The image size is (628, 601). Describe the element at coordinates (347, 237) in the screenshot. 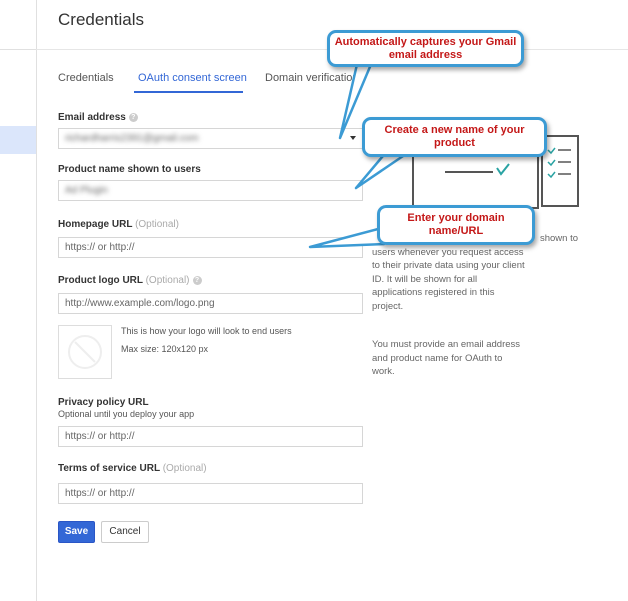

I see `domain-callout-tail` at that location.